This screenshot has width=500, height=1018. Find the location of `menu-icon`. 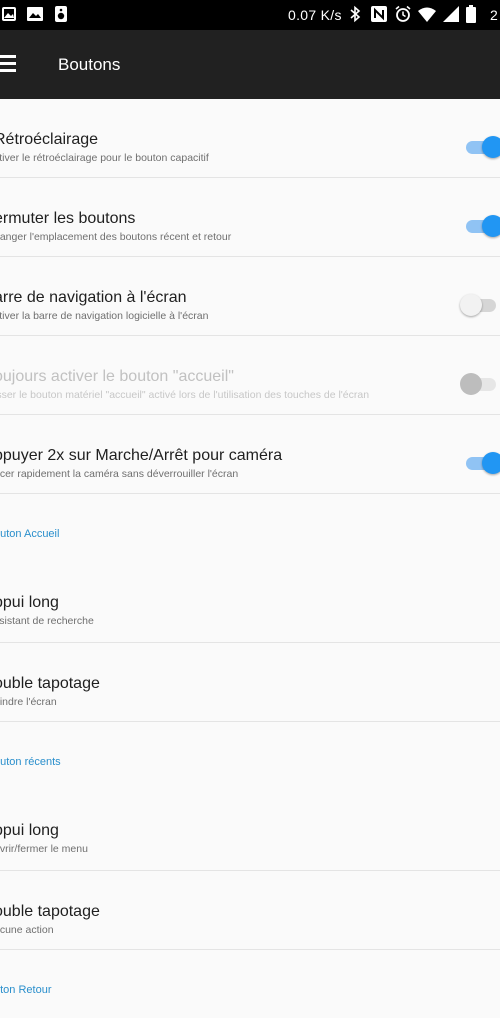

menu-icon is located at coordinates (8, 64).